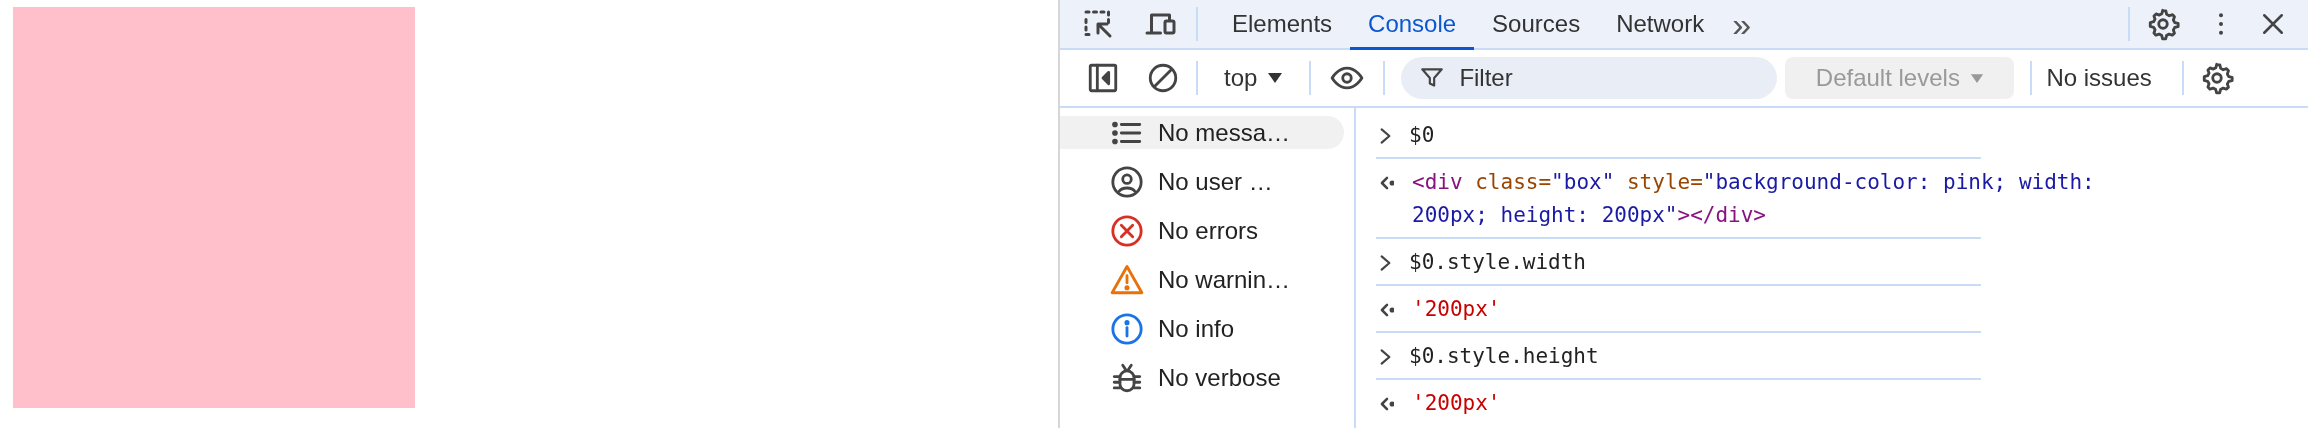  I want to click on filter-field: Filter, so click(1589, 78).